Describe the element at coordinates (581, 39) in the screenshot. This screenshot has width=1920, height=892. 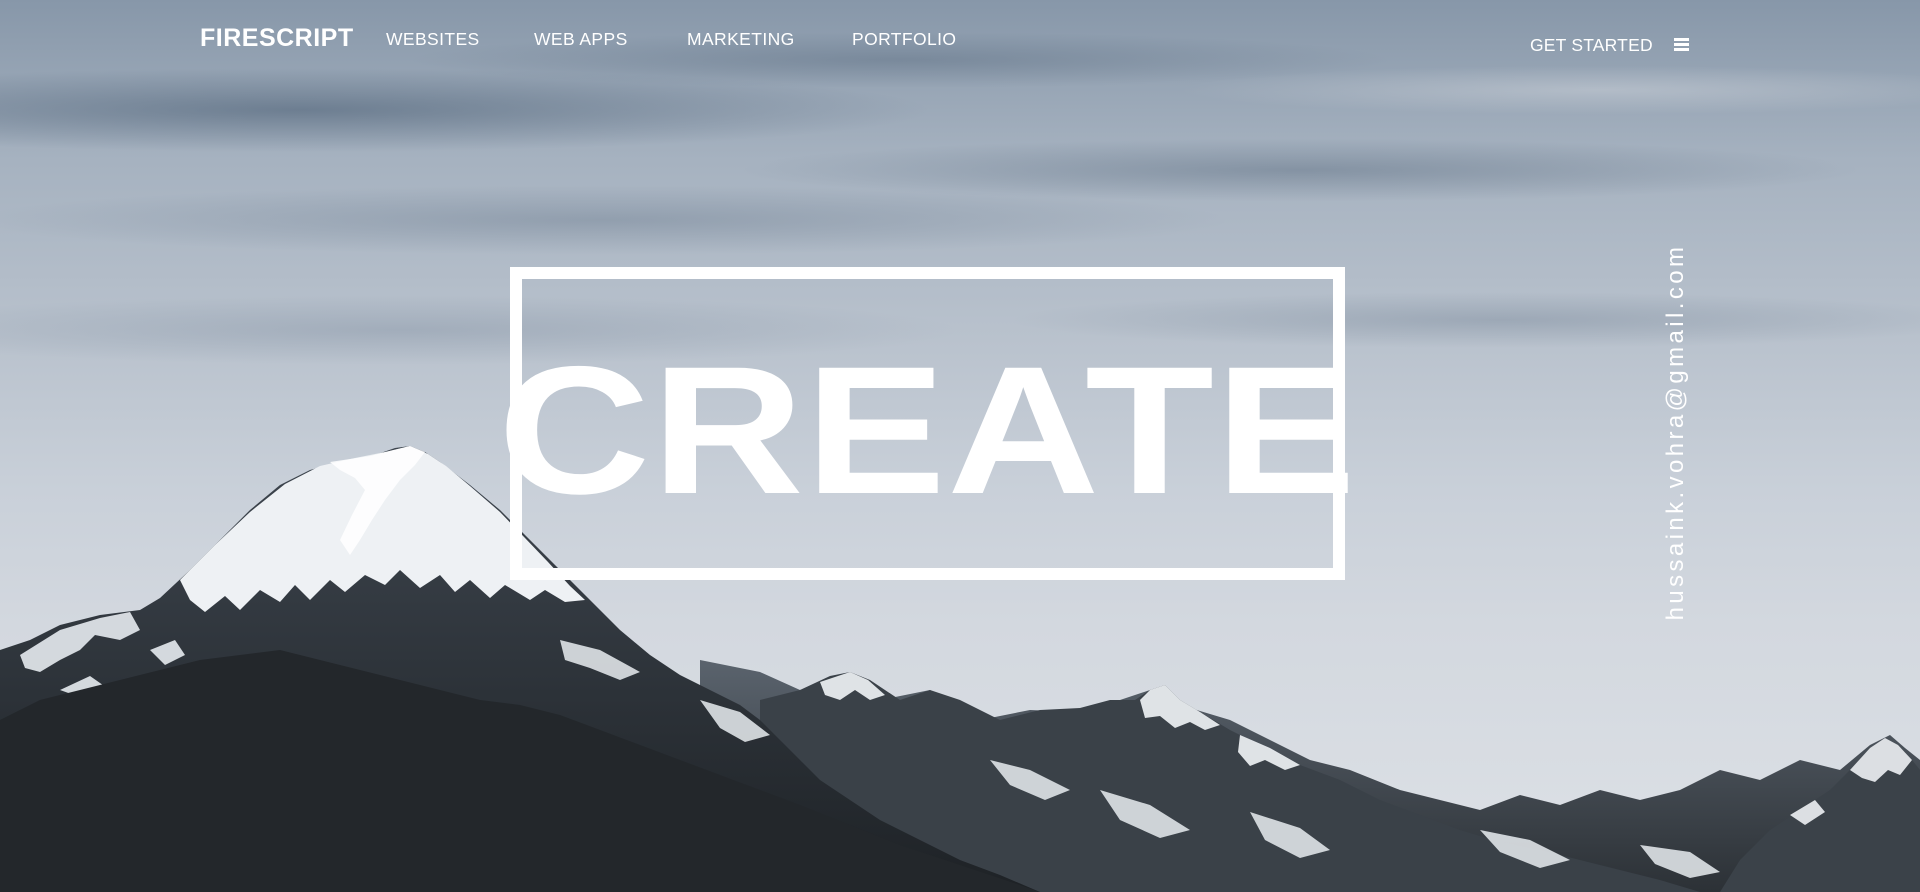
I see `nav-link-web-apps: WEB APPS` at that location.